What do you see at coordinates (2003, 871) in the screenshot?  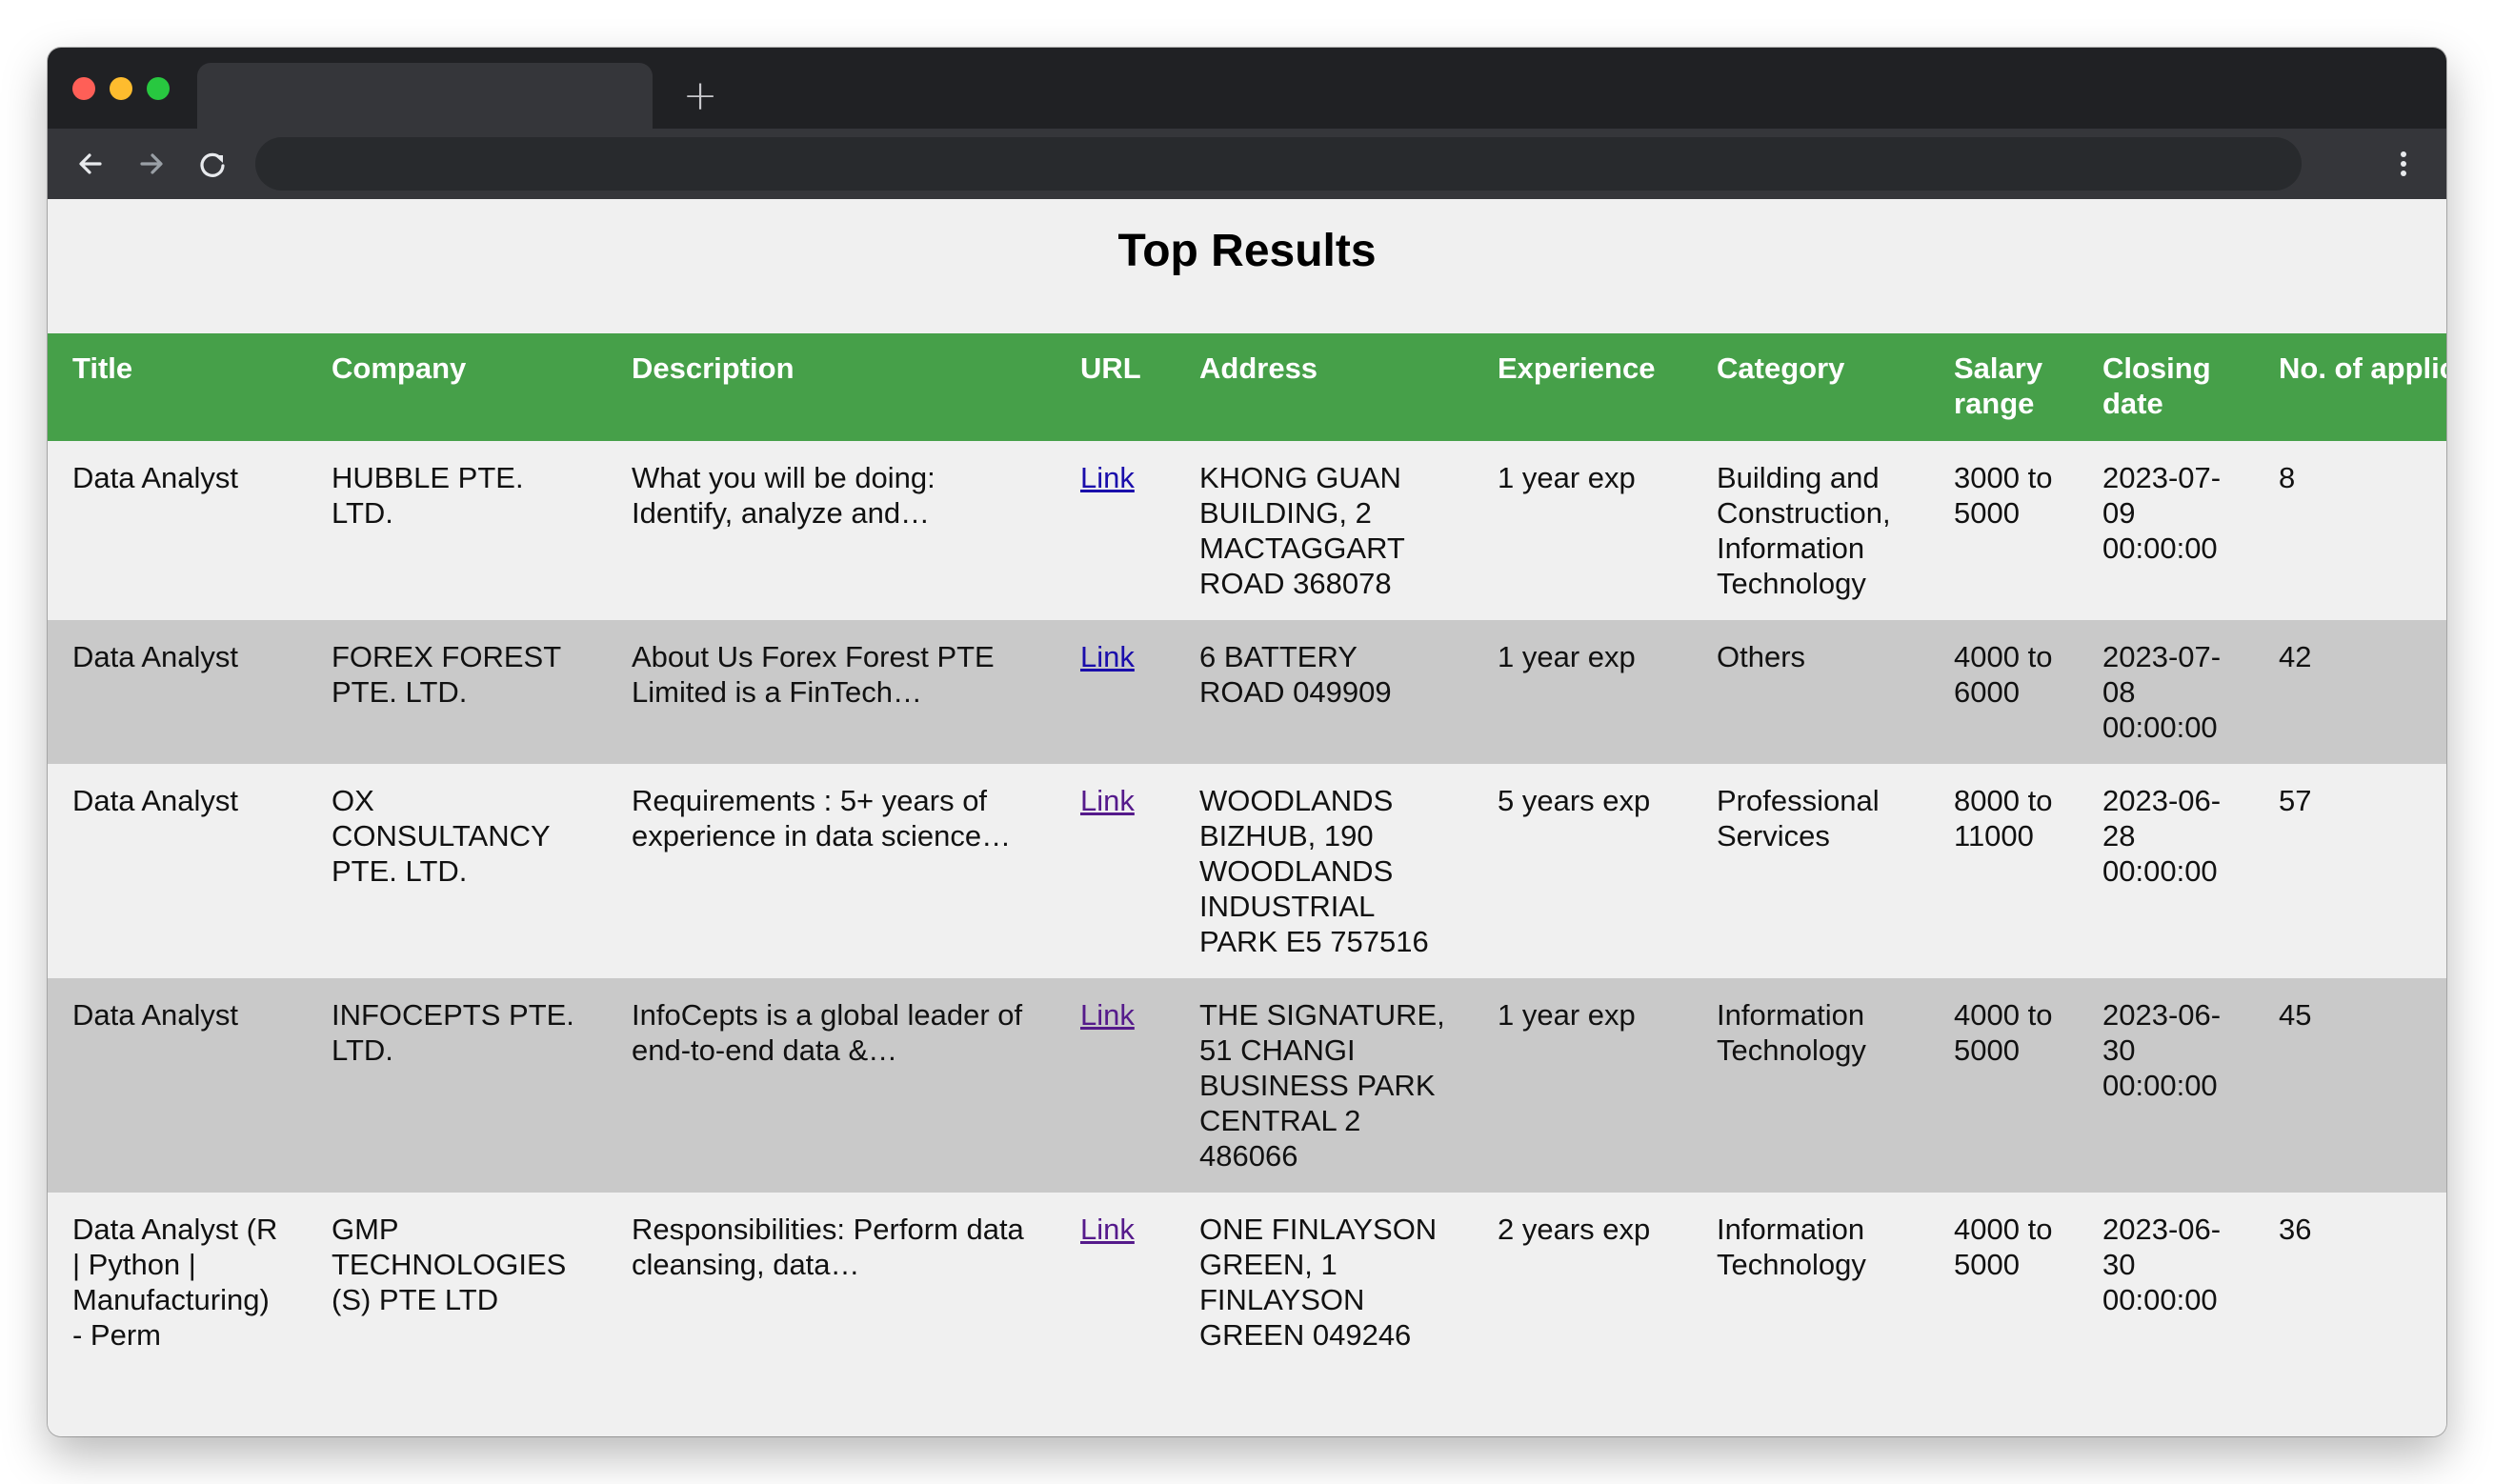 I see `cell-salary: 8000 to 11000` at bounding box center [2003, 871].